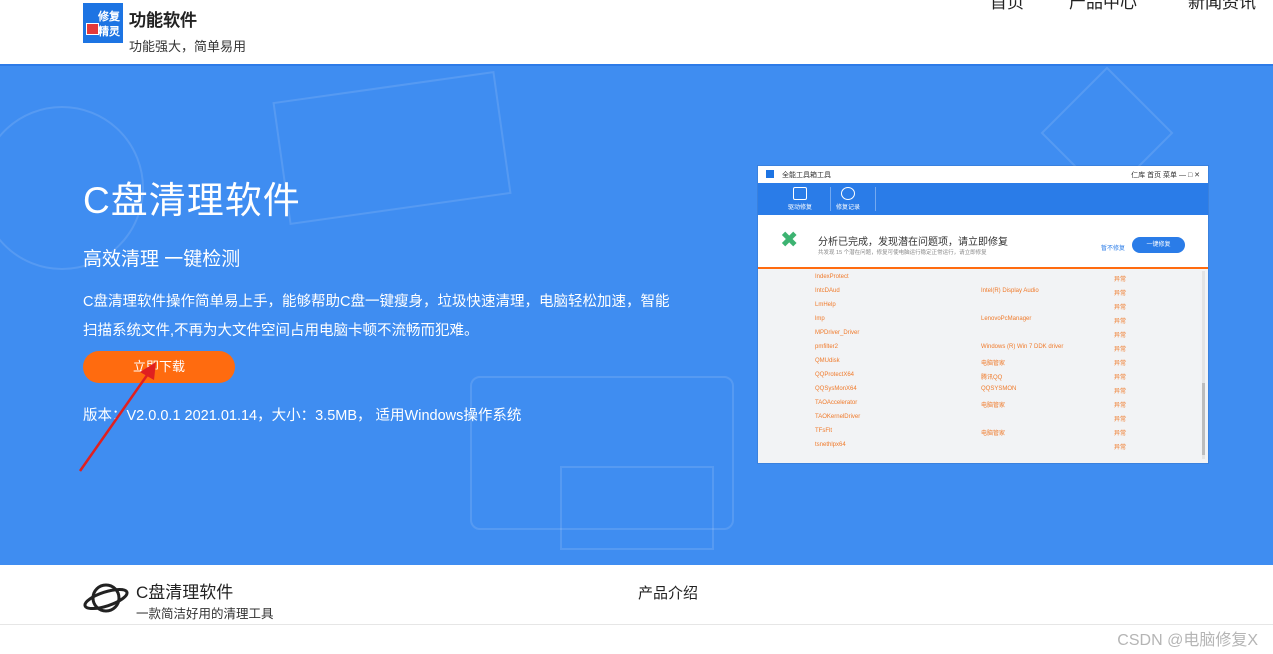 This screenshot has width=1273, height=654. Describe the element at coordinates (978, 418) in the screenshot. I see `list-item: TAOKernelDriver 异常` at that location.